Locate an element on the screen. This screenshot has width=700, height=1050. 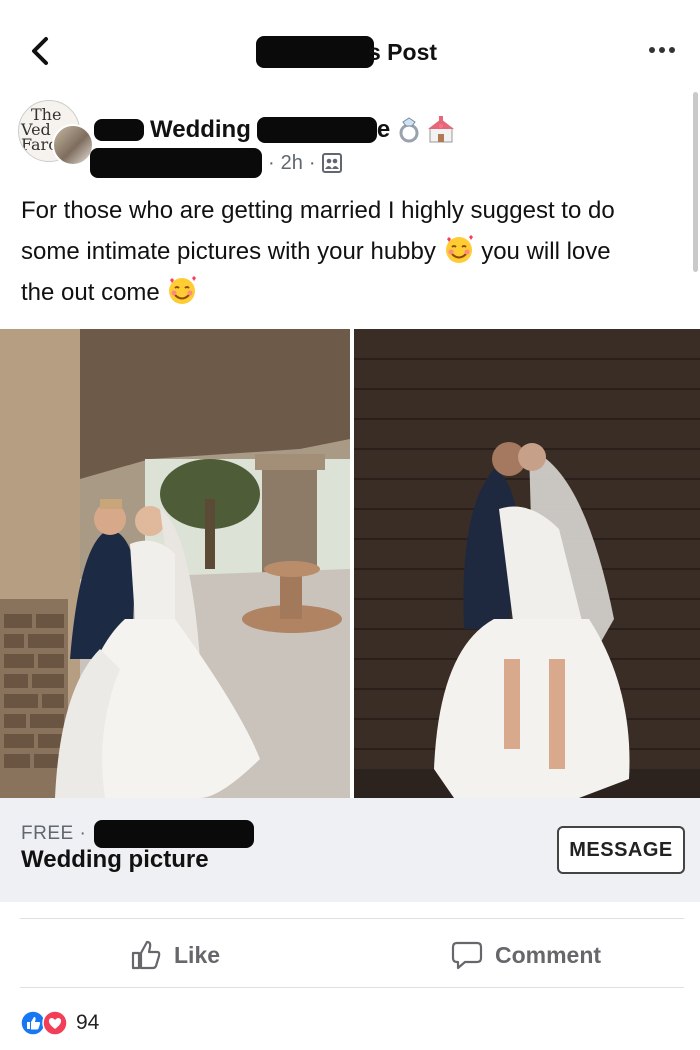
page-name-text: Wedding is located at coordinates (200, 129).